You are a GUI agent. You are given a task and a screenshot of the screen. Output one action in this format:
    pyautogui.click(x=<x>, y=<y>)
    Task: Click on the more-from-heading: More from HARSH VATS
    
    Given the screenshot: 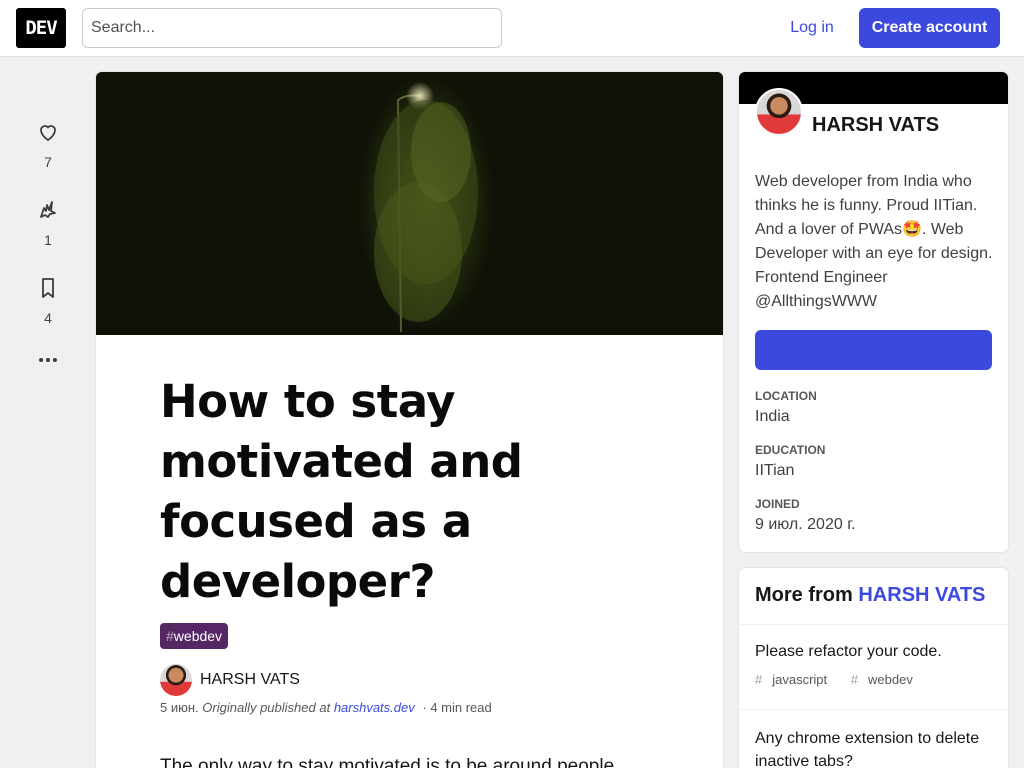 What is the action you would take?
    pyautogui.click(x=870, y=595)
    